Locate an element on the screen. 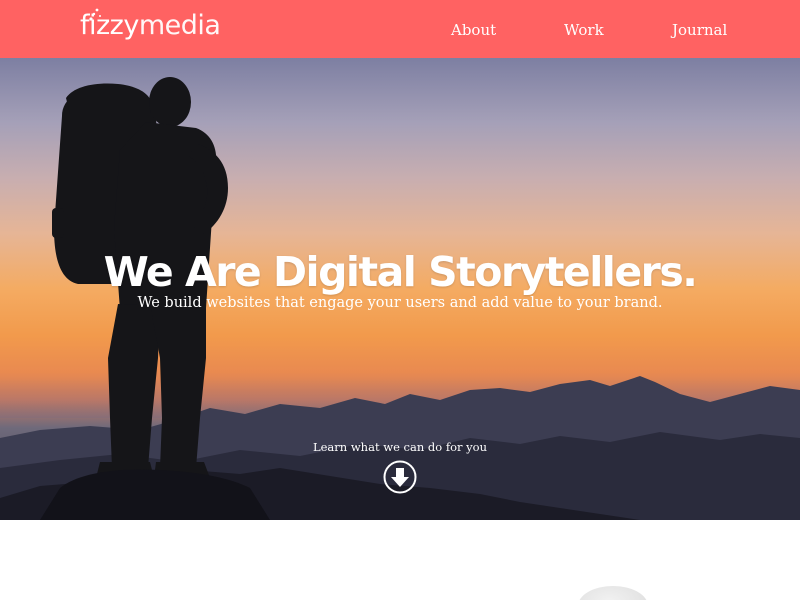  nav-about-link: About is located at coordinates (473, 30).